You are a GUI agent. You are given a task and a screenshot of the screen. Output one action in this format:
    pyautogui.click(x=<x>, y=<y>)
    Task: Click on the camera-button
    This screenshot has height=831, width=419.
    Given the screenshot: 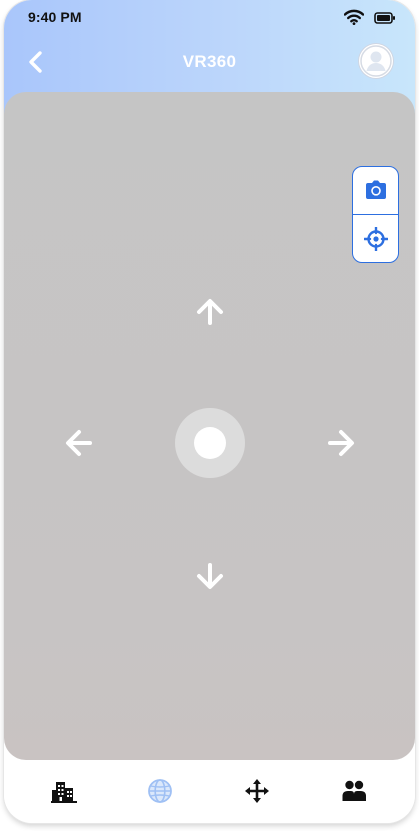 What is the action you would take?
    pyautogui.click(x=375, y=190)
    